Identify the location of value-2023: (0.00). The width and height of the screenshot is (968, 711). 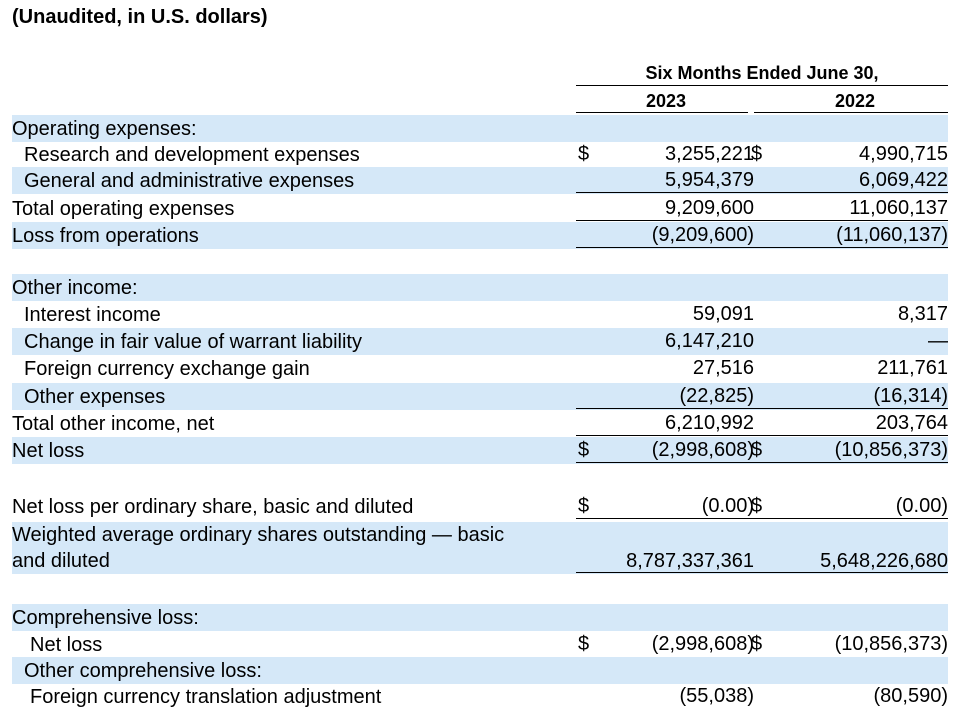
(727, 506).